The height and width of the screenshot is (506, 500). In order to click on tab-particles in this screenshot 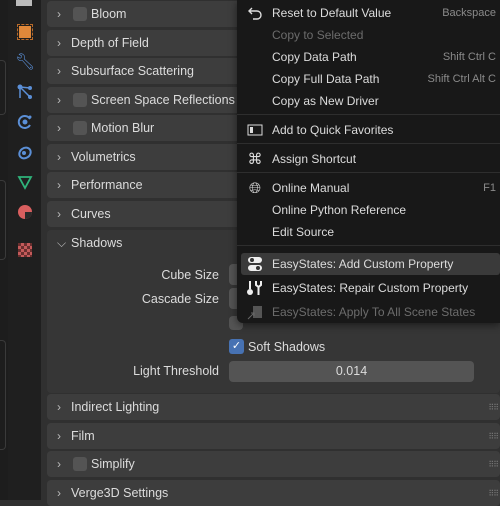, I will do `click(25, 92)`.